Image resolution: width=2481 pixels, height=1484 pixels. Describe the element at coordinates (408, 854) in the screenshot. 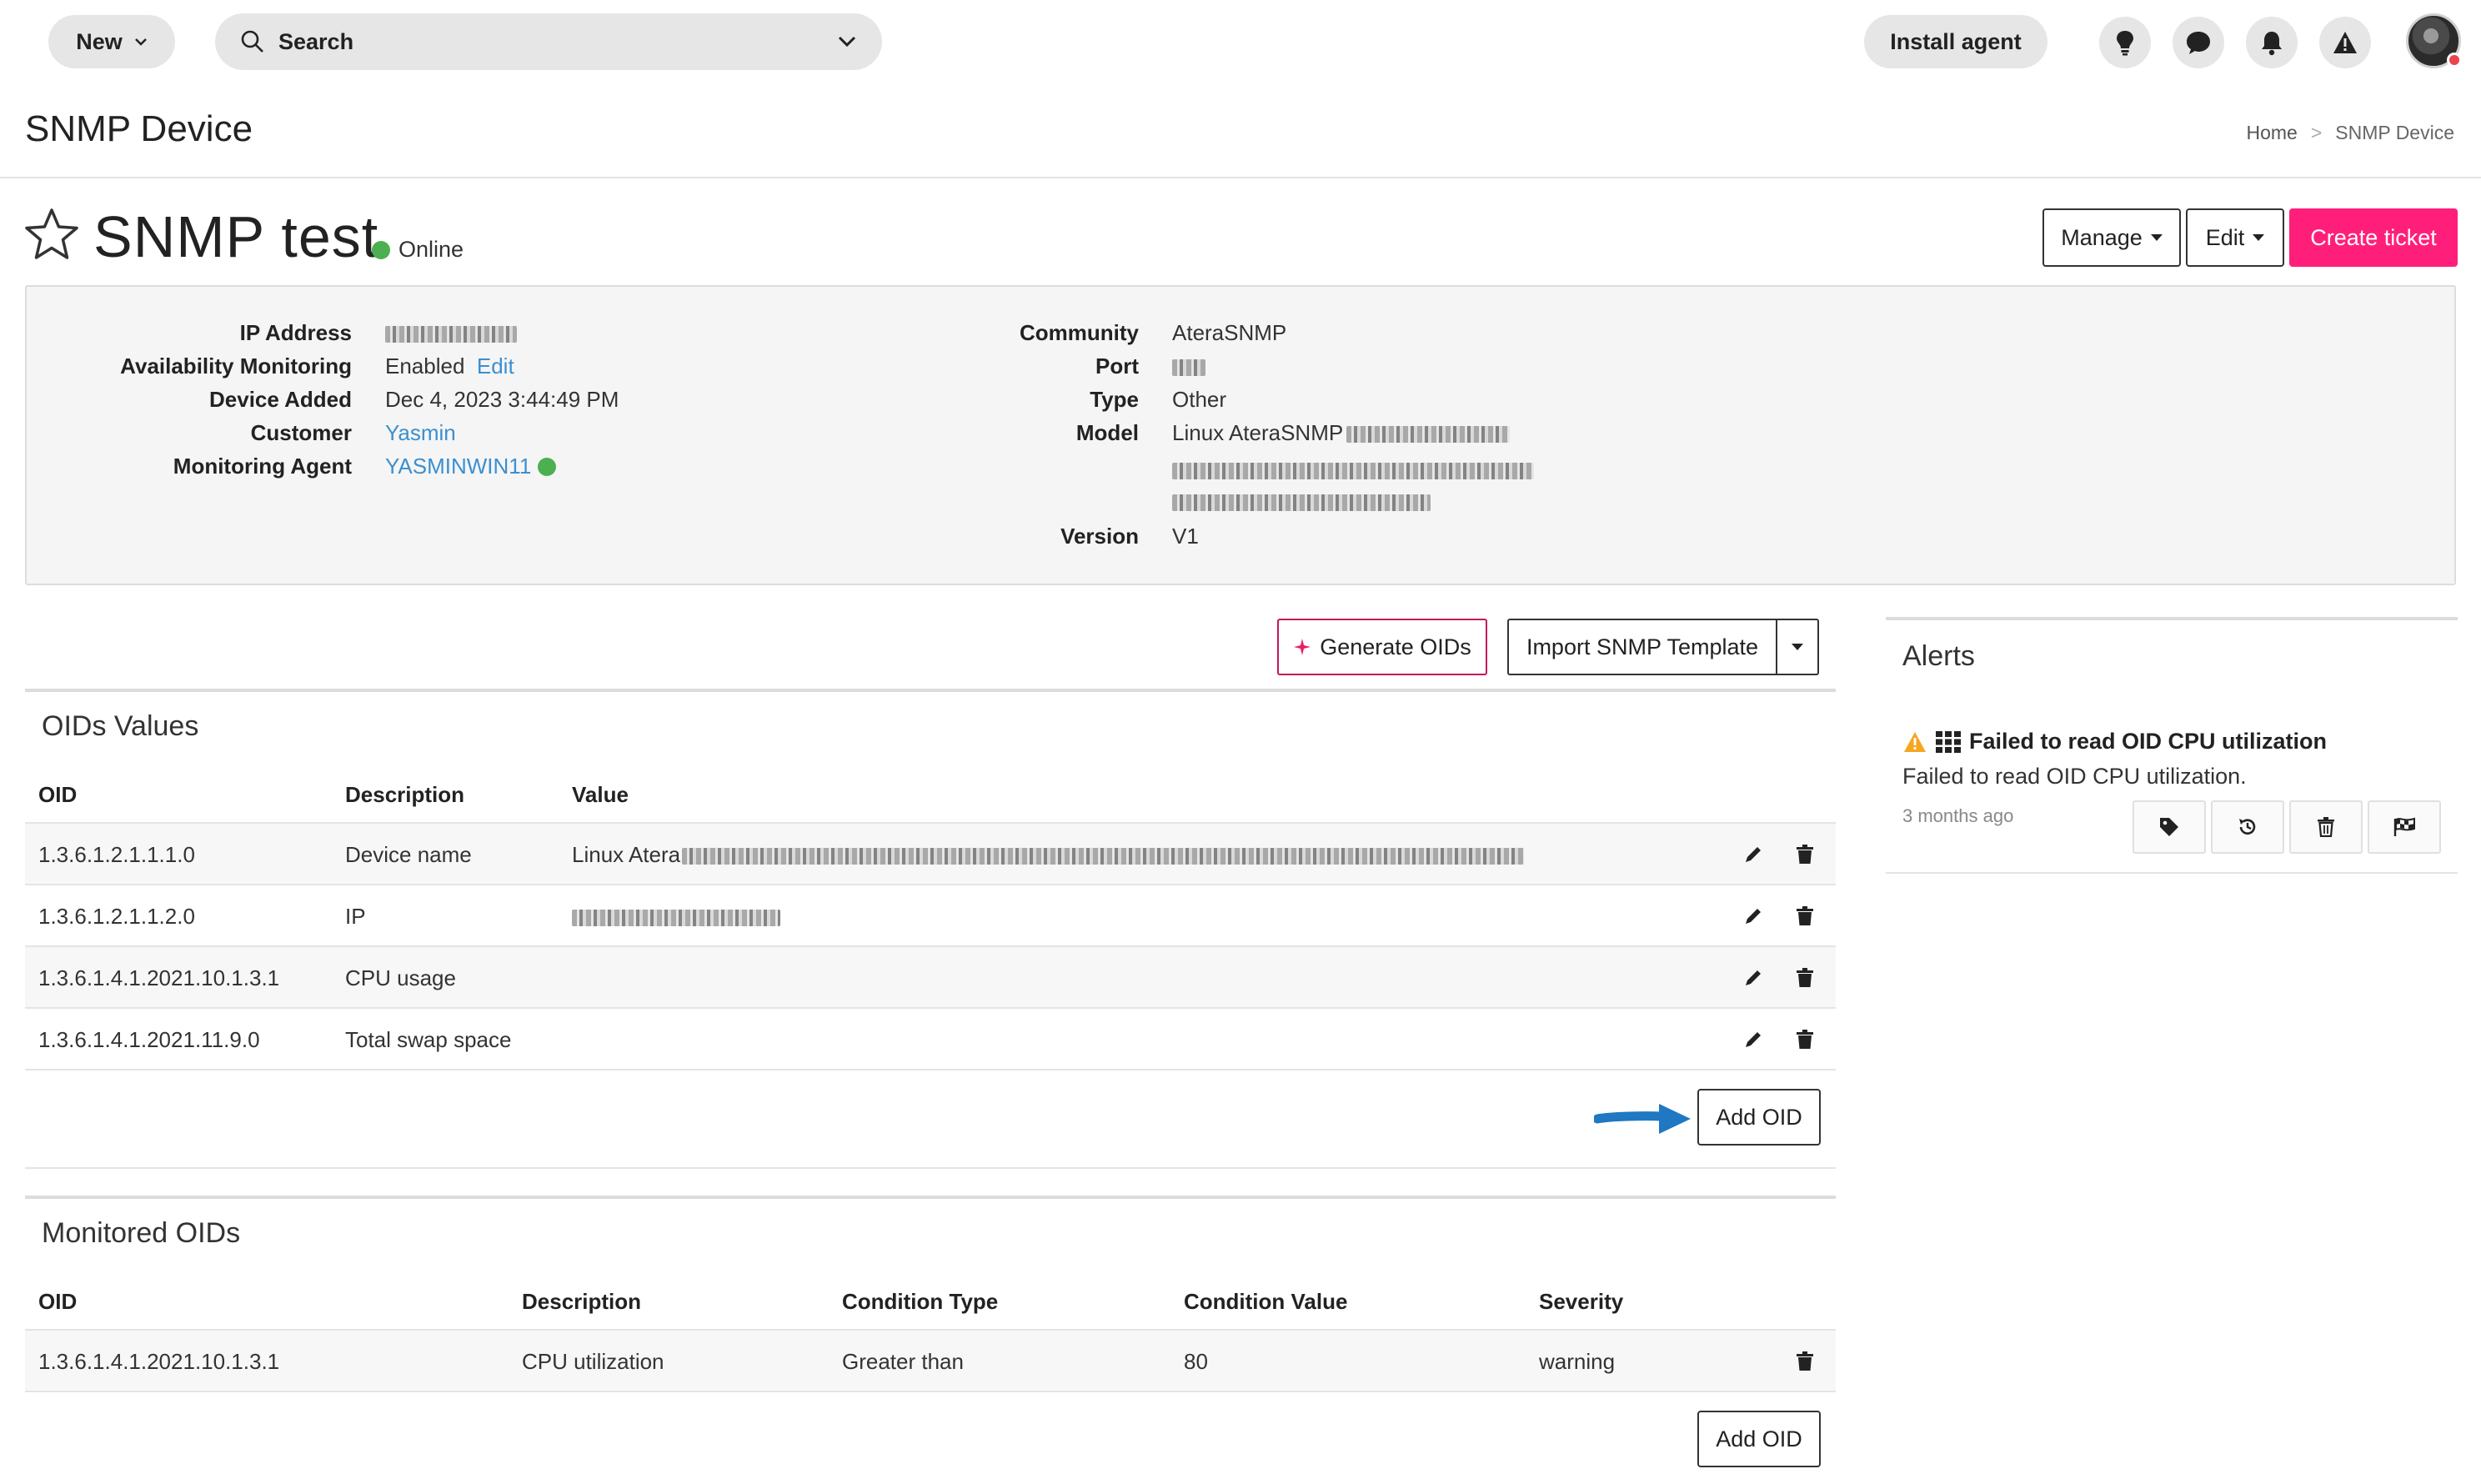

I see `row-description: Device name` at that location.